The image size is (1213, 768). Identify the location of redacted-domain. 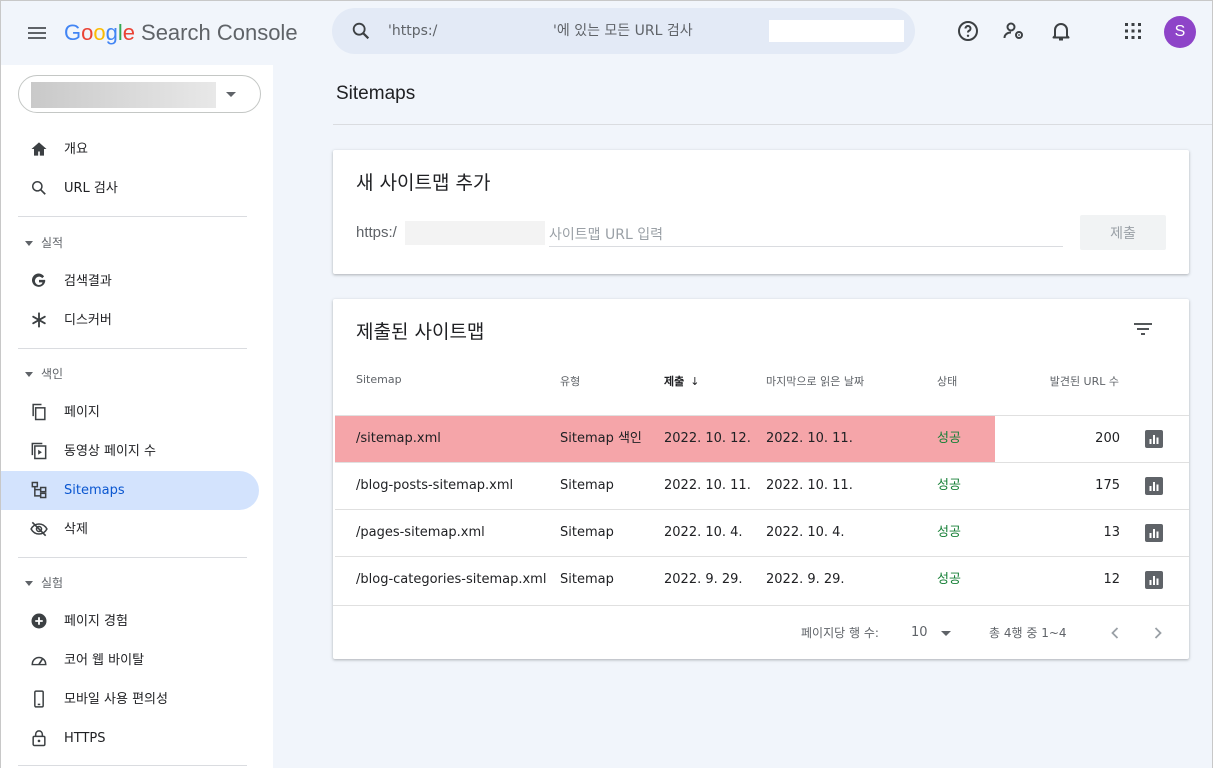
(475, 233).